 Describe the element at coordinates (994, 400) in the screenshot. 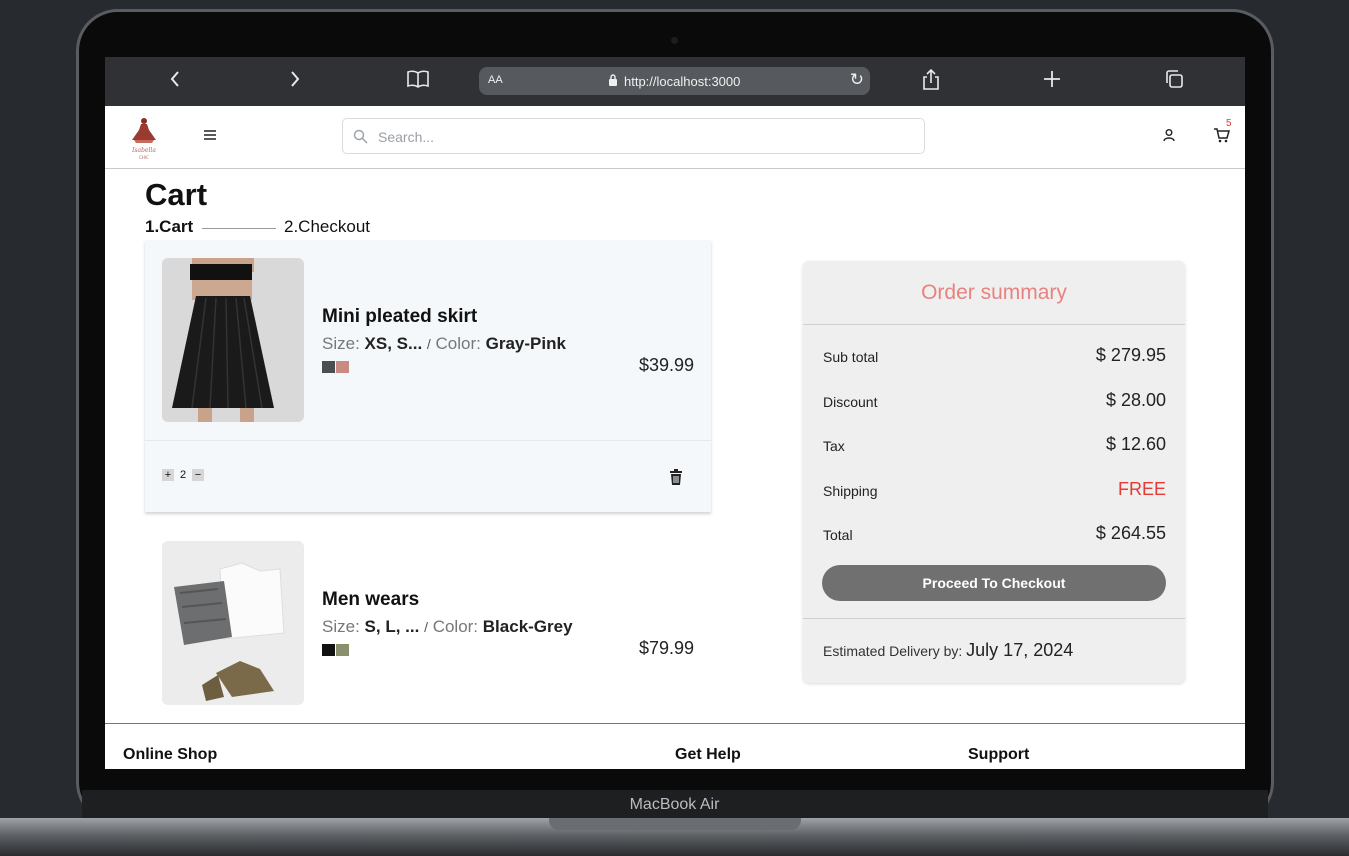

I see `summary-row-discount: Discount $ 28.00` at that location.